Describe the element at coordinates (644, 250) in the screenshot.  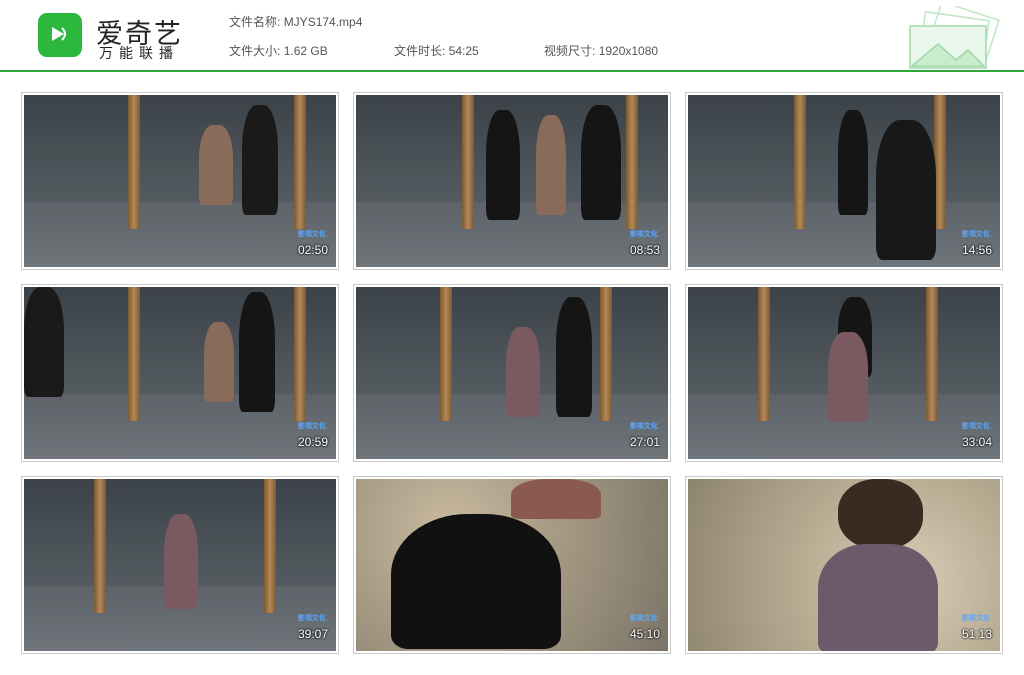
I see `thumbnail-time: 08:53` at that location.